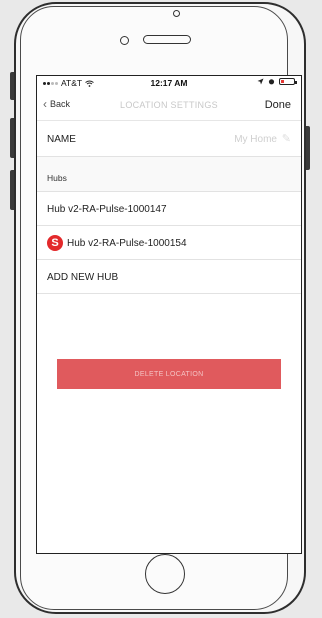  Describe the element at coordinates (57, 178) in the screenshot. I see `hubs-header-label: Hubs` at that location.